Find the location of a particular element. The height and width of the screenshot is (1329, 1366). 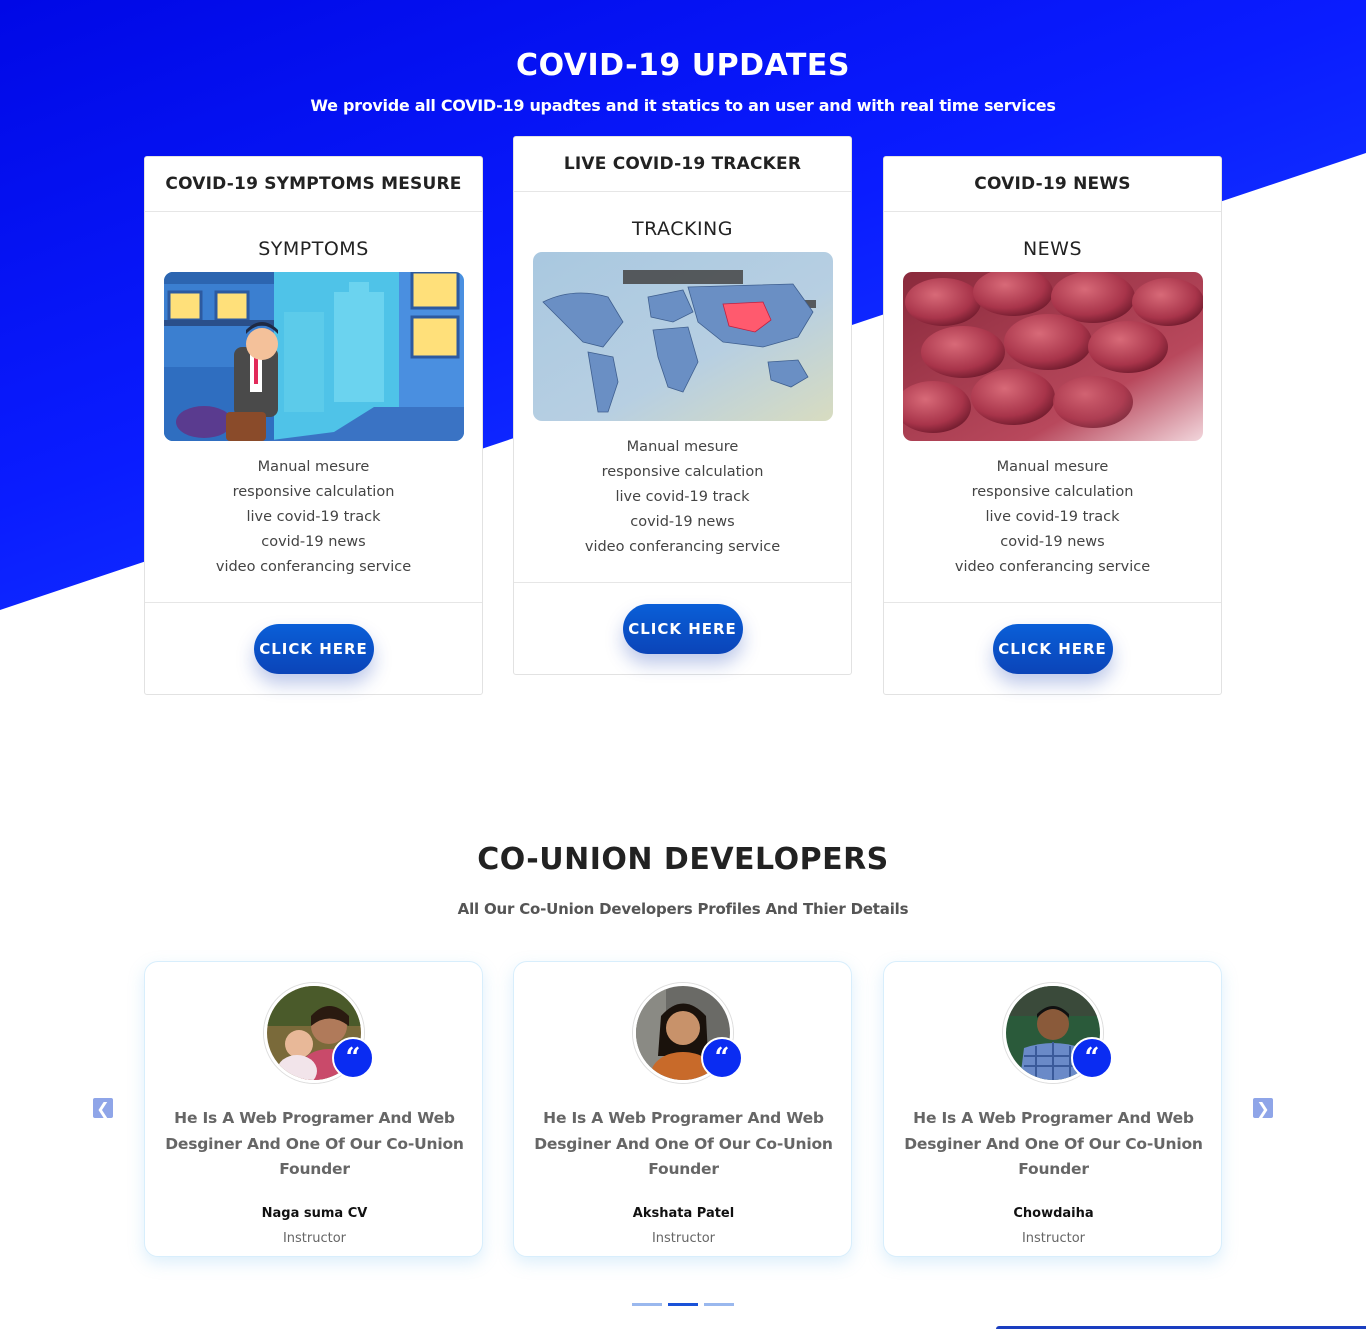

card-subtitle: SYMPTOMS is located at coordinates (313, 249).